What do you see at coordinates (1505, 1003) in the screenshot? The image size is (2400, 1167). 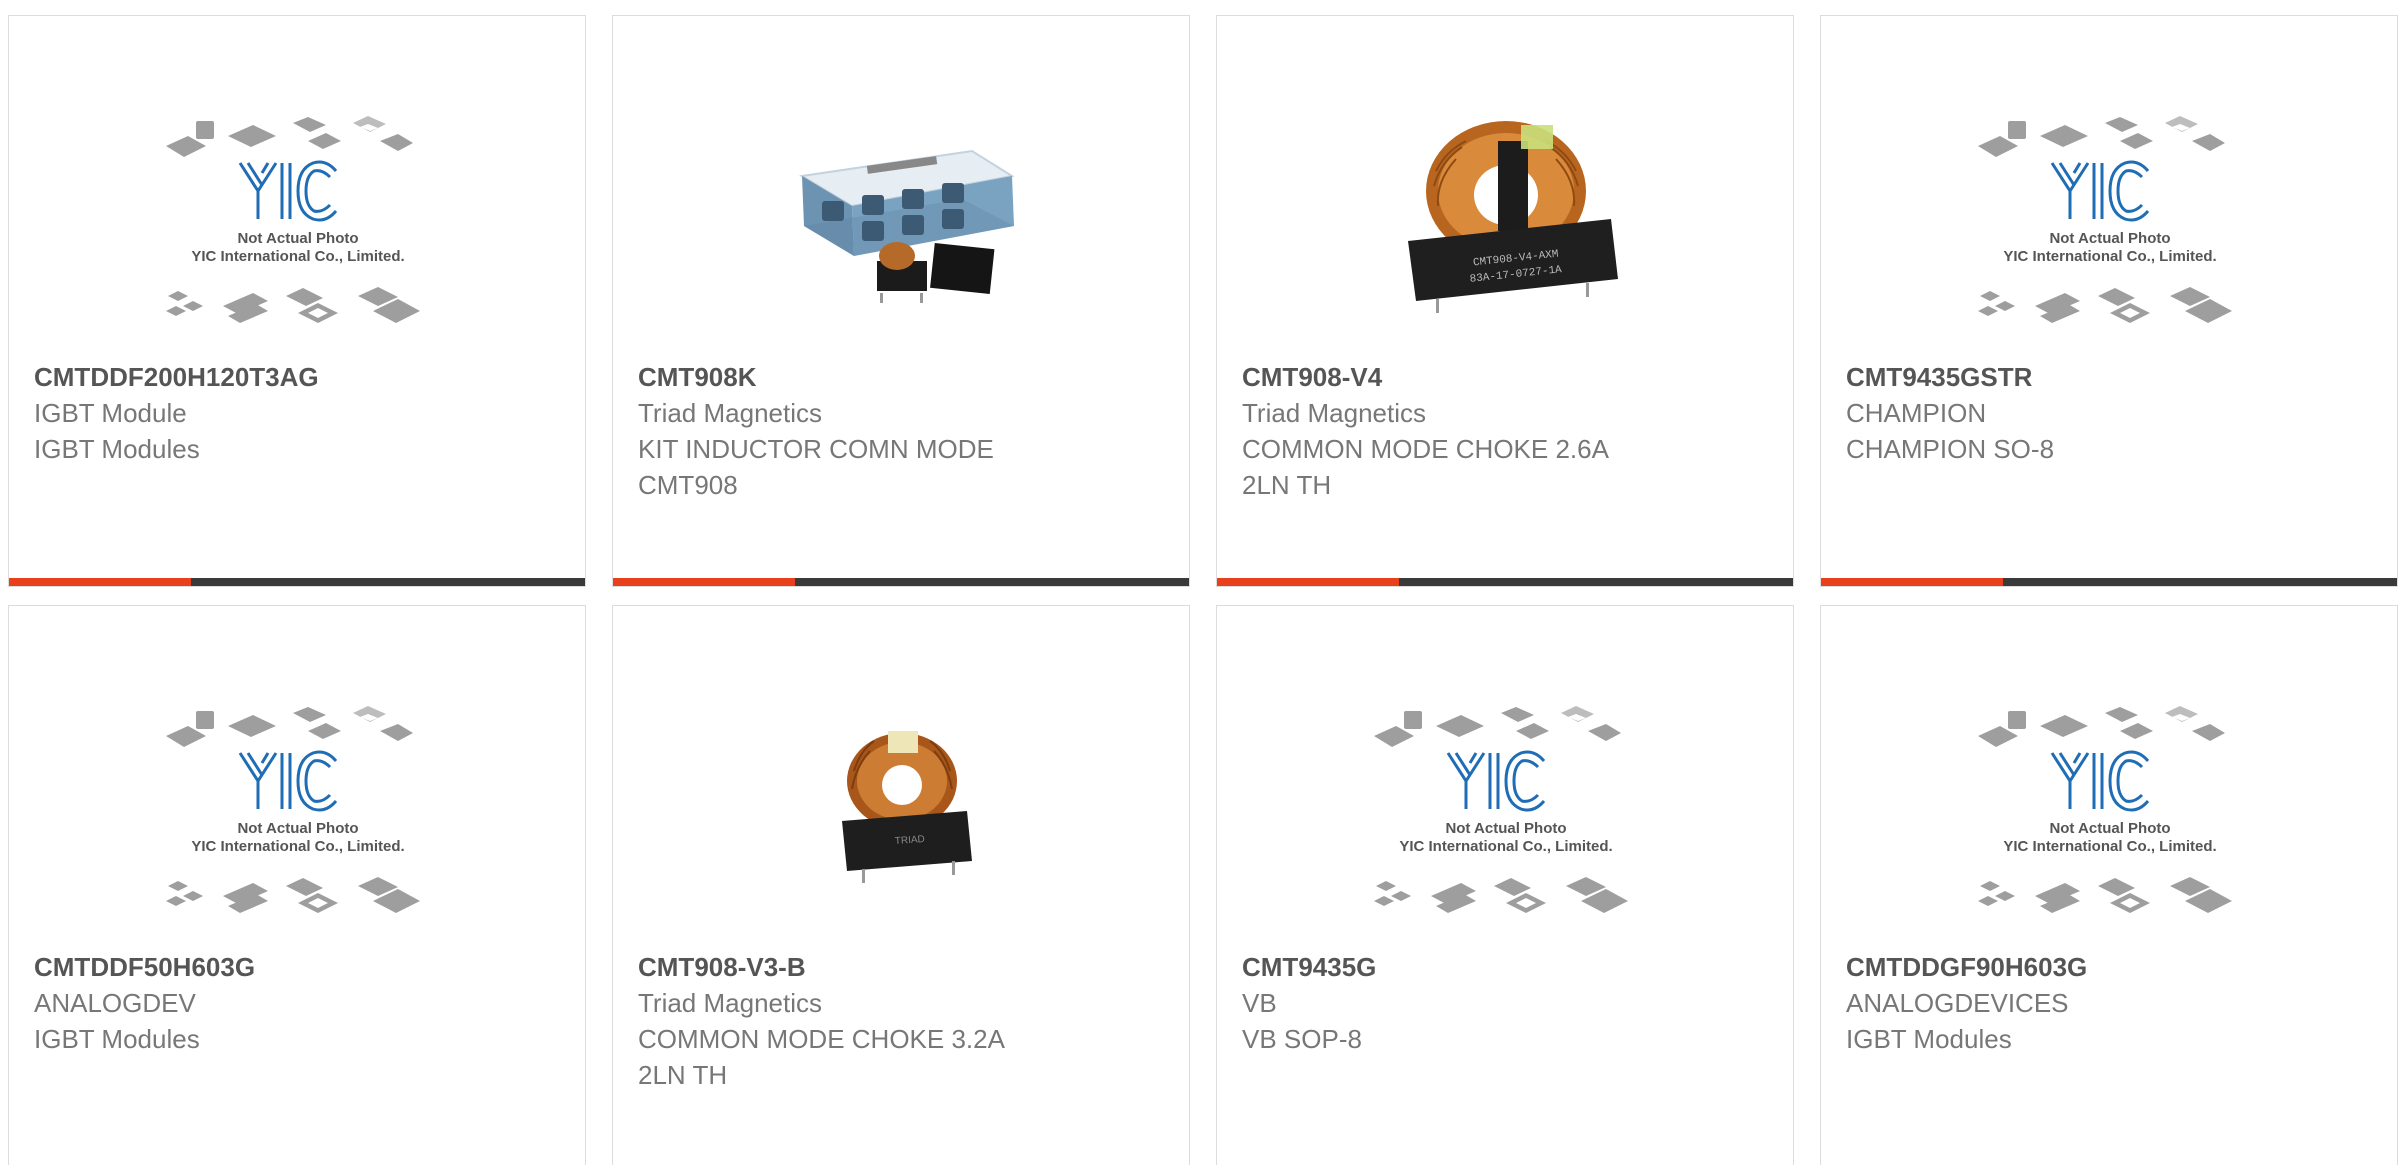 I see `product-info: CMT9435G VB VB SOP-8` at bounding box center [1505, 1003].